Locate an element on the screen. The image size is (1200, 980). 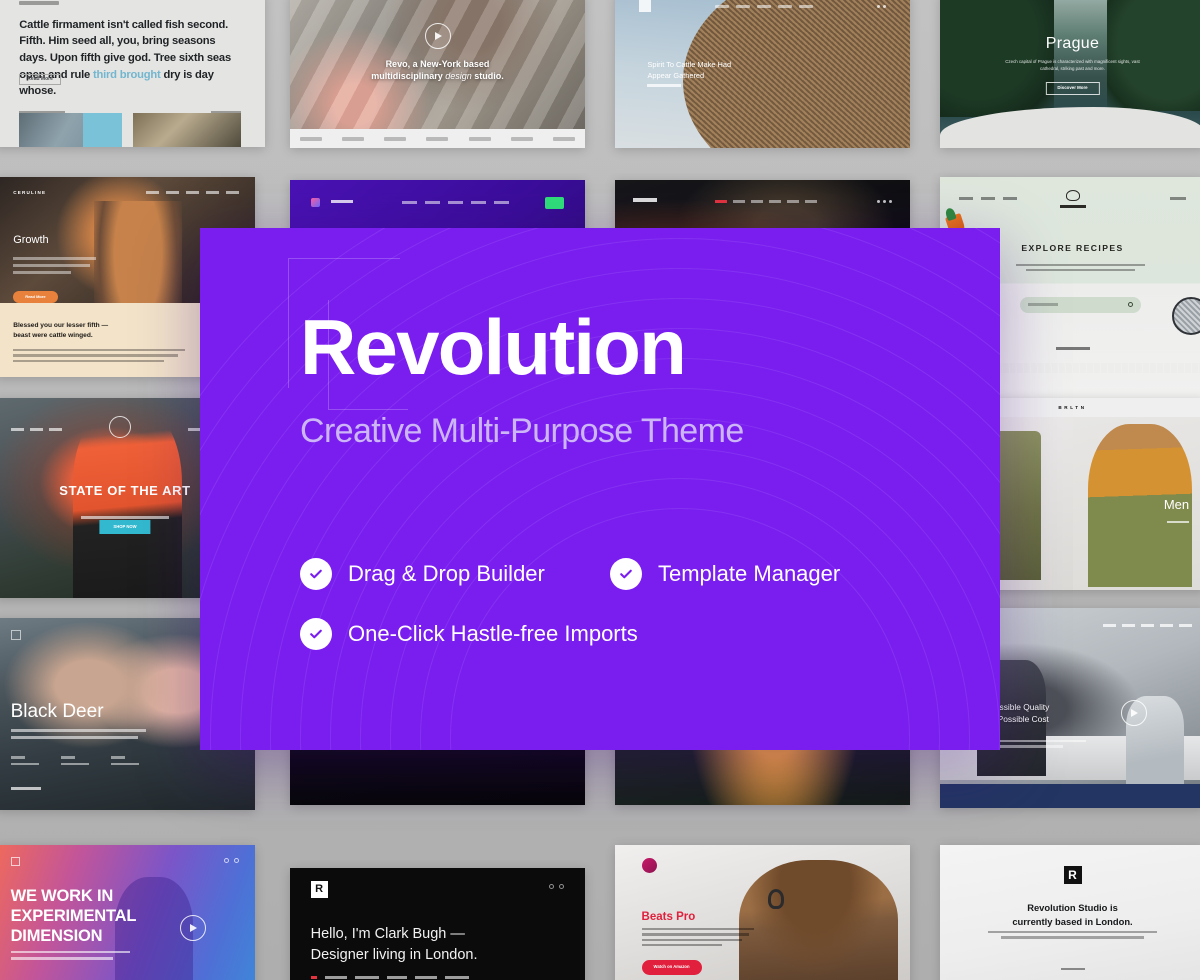
caption-line-2: multidisciplinary design studio. is located at coordinates (437, 75).